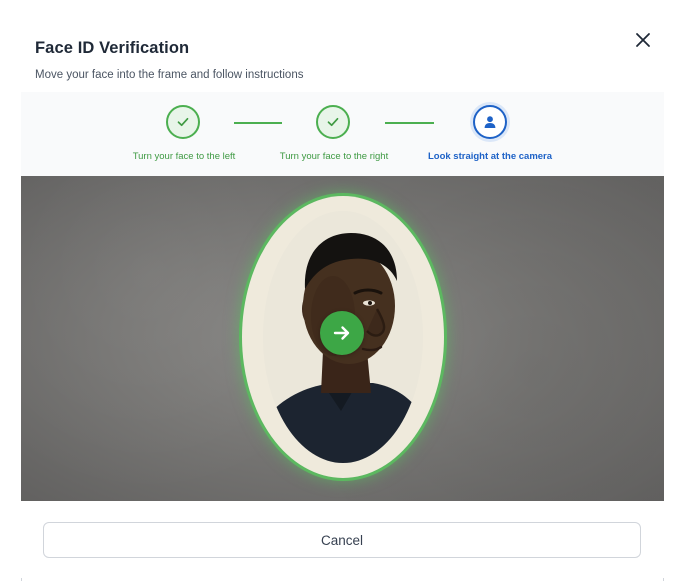 This screenshot has height=586, width=689. Describe the element at coordinates (490, 156) in the screenshot. I see `step-3-label: Look straight at the camera` at that location.